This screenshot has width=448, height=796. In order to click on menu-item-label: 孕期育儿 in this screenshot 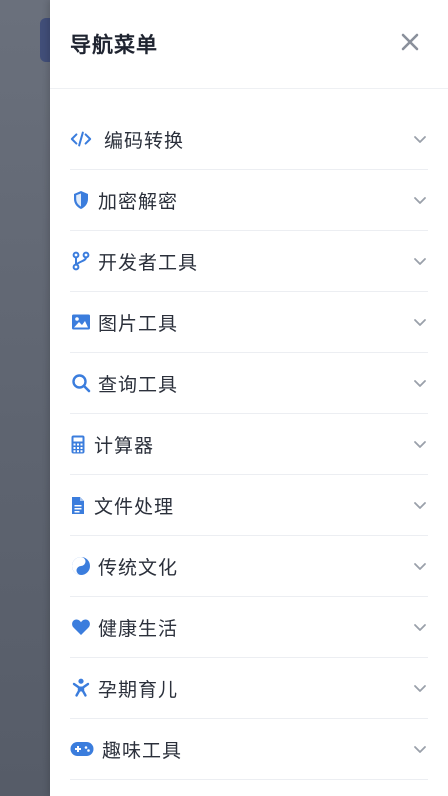, I will do `click(138, 689)`.